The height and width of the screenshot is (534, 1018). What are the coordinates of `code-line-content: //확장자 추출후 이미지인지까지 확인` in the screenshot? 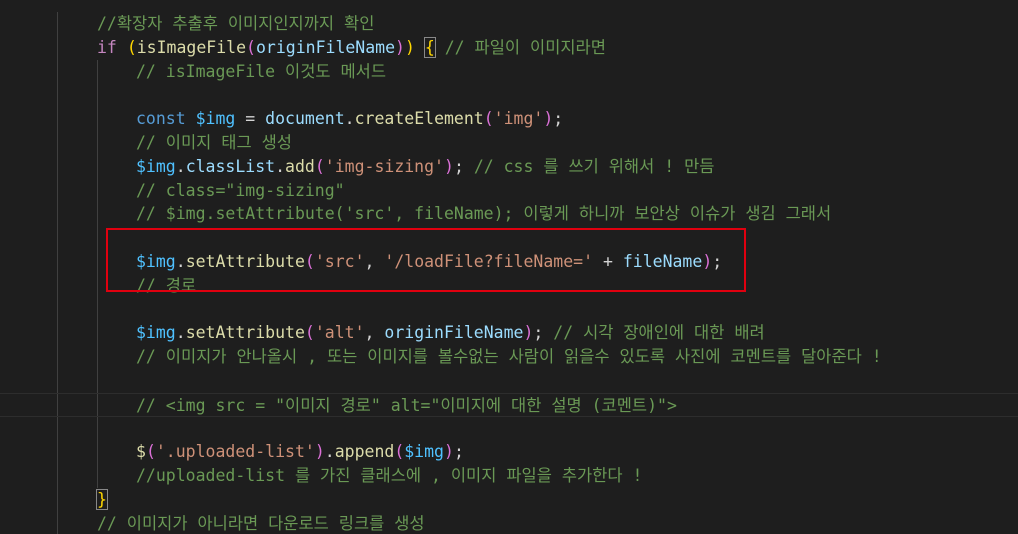 It's located at (235, 24).